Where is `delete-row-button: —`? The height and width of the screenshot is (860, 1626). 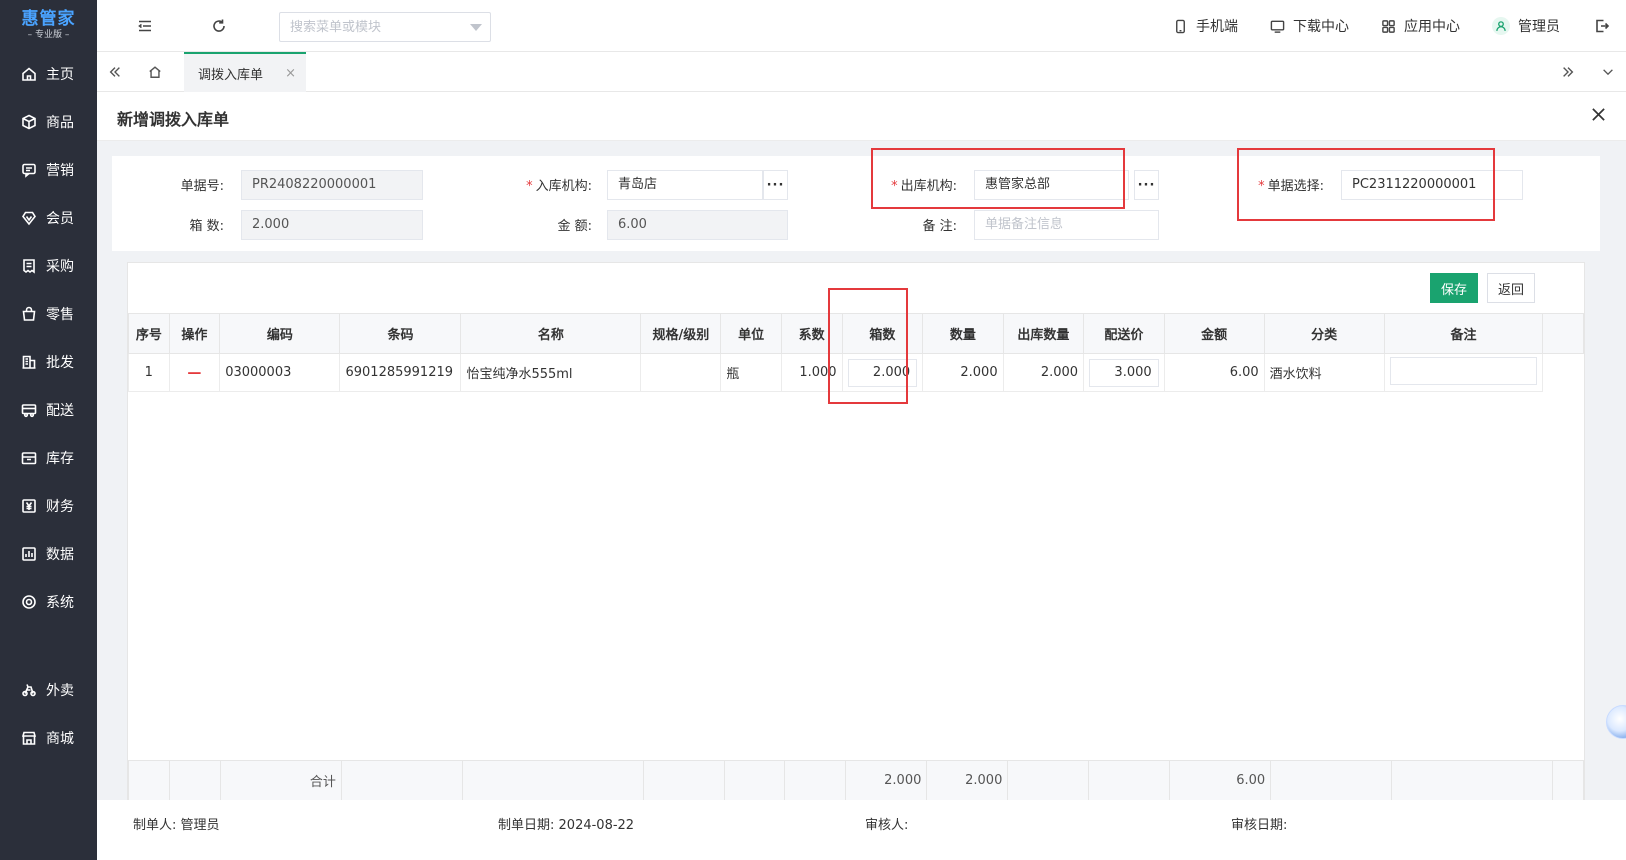
delete-row-button: — is located at coordinates (194, 372).